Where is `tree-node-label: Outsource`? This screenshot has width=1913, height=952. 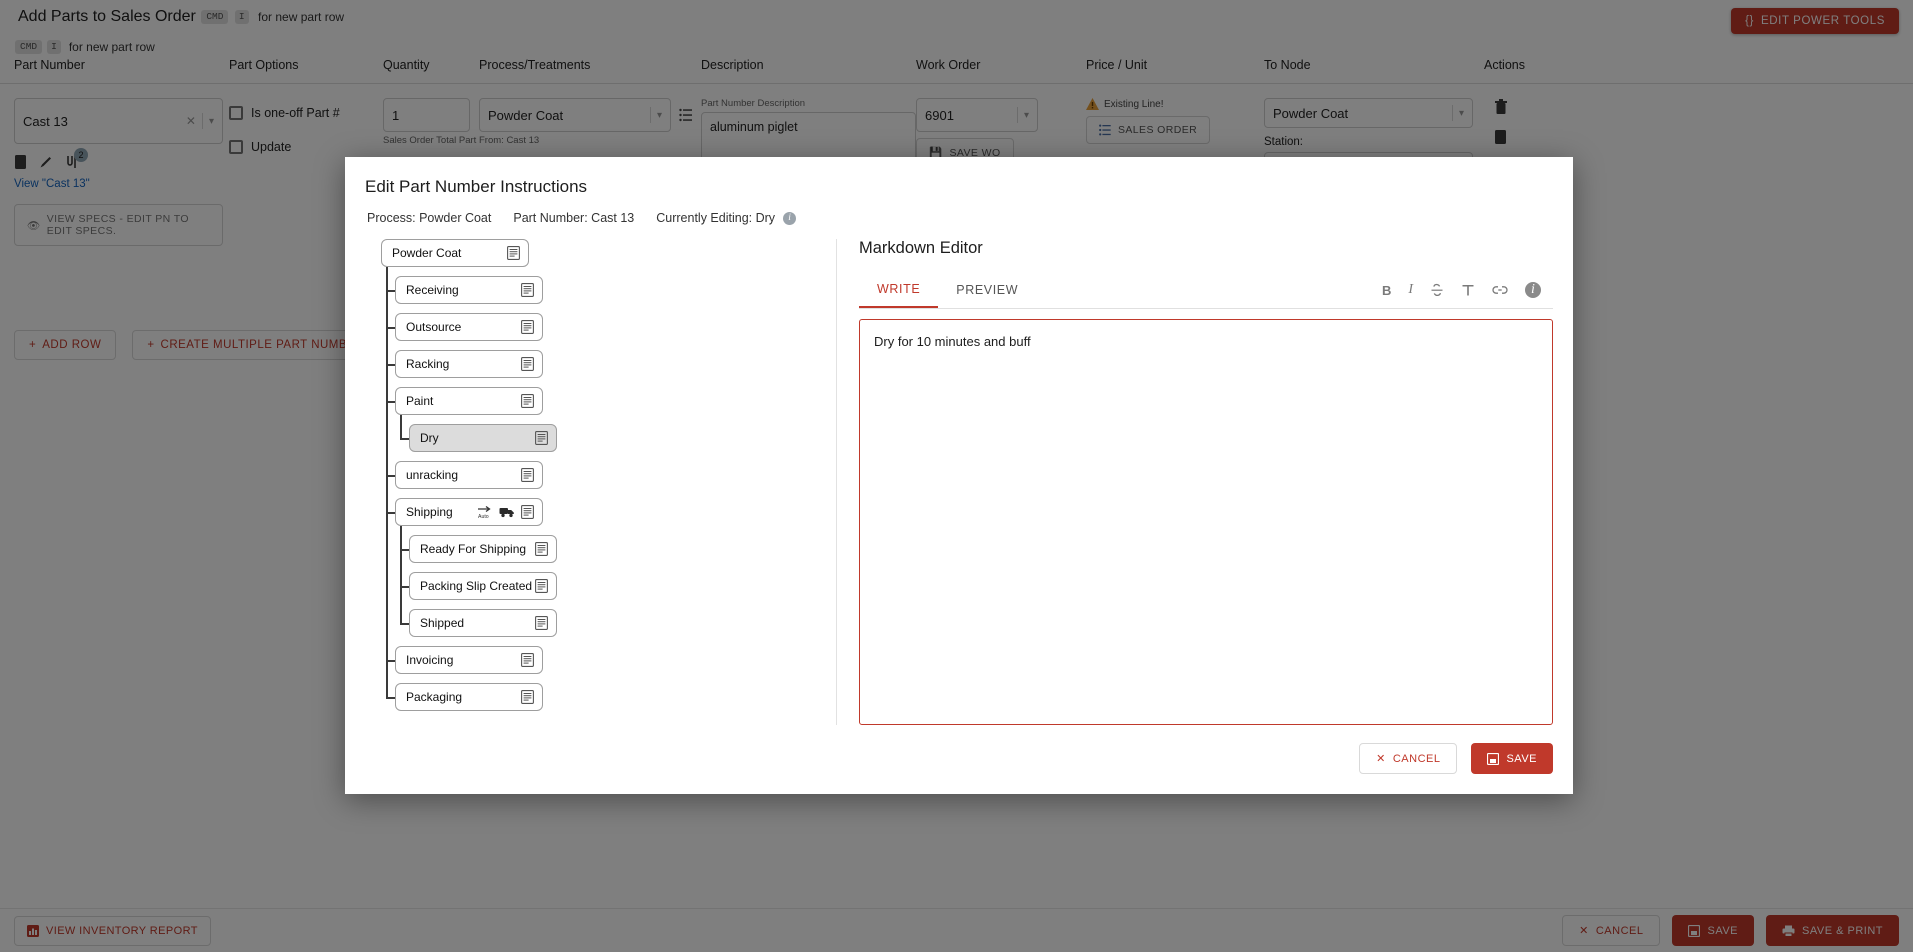
tree-node-label: Outsource is located at coordinates (434, 327).